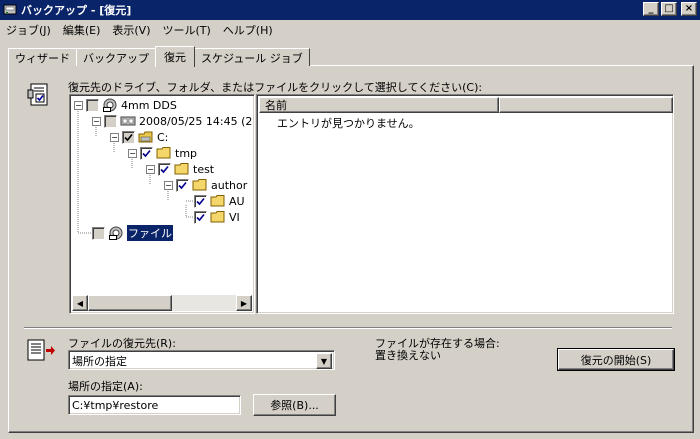 The width and height of the screenshot is (700, 439). I want to click on location-input: C:¥tmp¥restore, so click(154, 405).